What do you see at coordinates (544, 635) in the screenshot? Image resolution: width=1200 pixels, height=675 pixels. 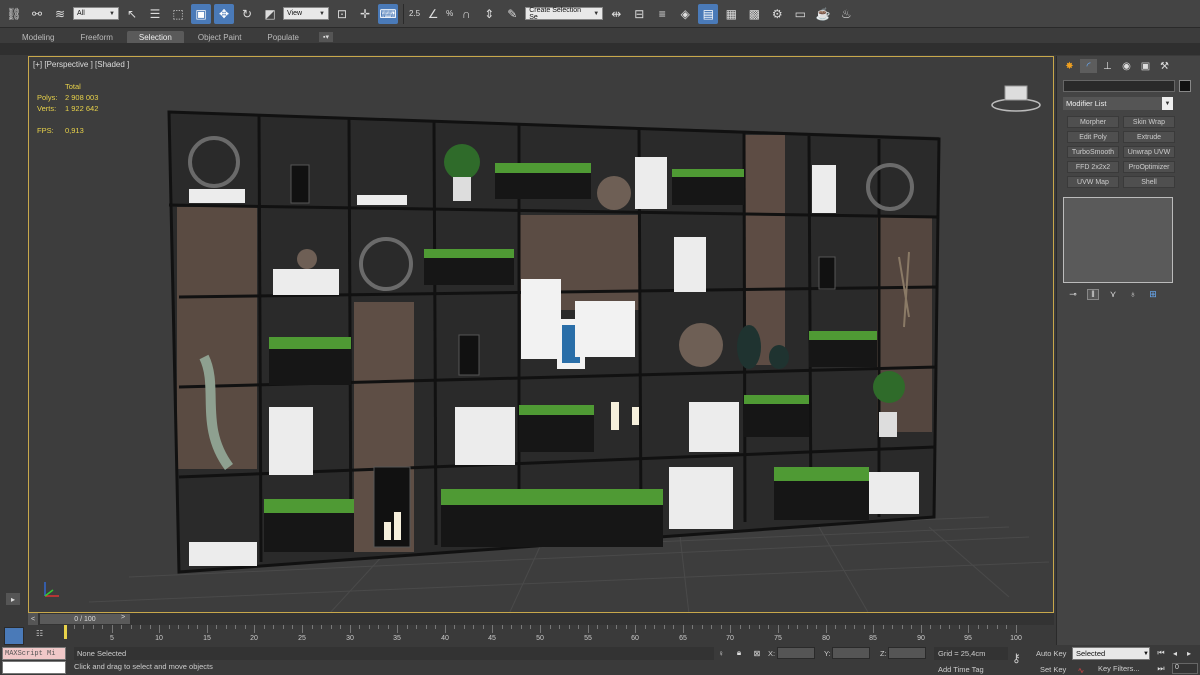 I see `frame-ruler: 5 10 15 20 25 30 35 40 45 50 55 60 65 70 75 80 85 90 95 100` at bounding box center [544, 635].